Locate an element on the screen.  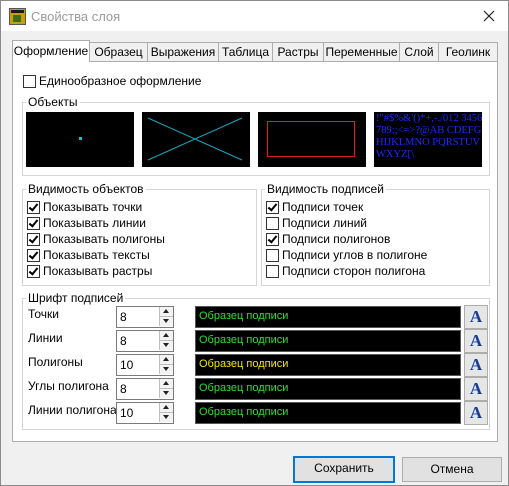
polygon-preview is located at coordinates (312, 139).